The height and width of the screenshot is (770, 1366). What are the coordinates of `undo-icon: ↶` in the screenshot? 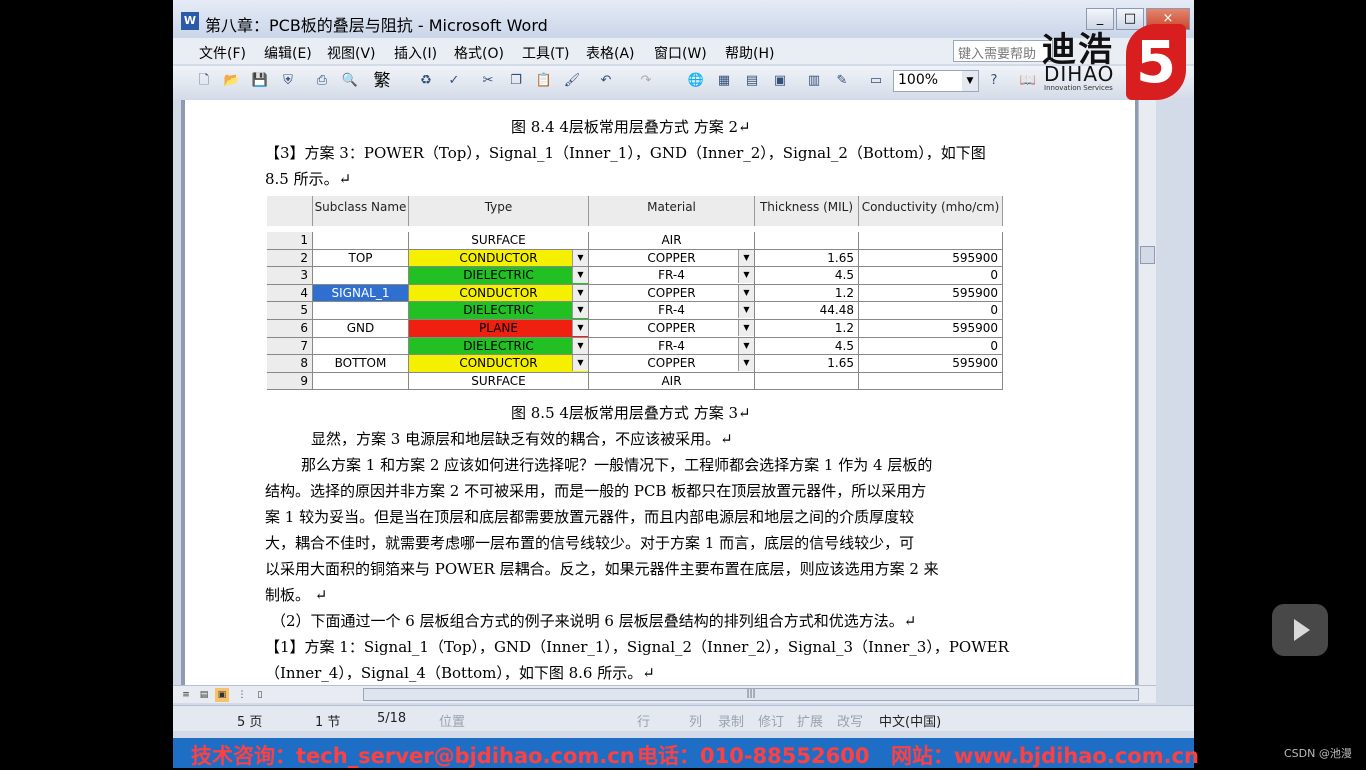 It's located at (606, 81).